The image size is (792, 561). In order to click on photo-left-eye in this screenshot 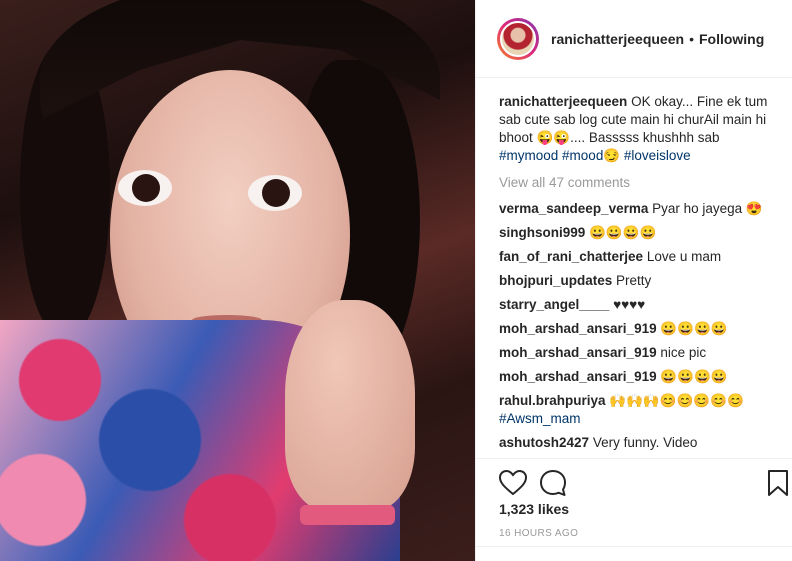, I will do `click(145, 188)`.